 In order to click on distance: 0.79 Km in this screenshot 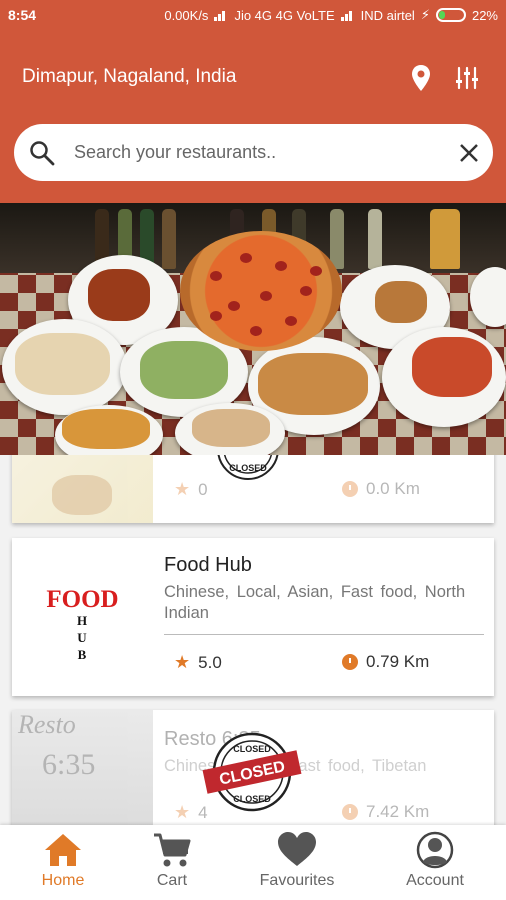, I will do `click(385, 662)`.